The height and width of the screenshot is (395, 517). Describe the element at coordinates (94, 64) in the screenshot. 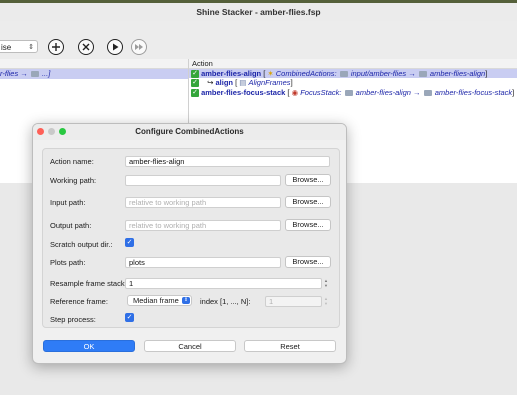

I see `job-list-header` at that location.